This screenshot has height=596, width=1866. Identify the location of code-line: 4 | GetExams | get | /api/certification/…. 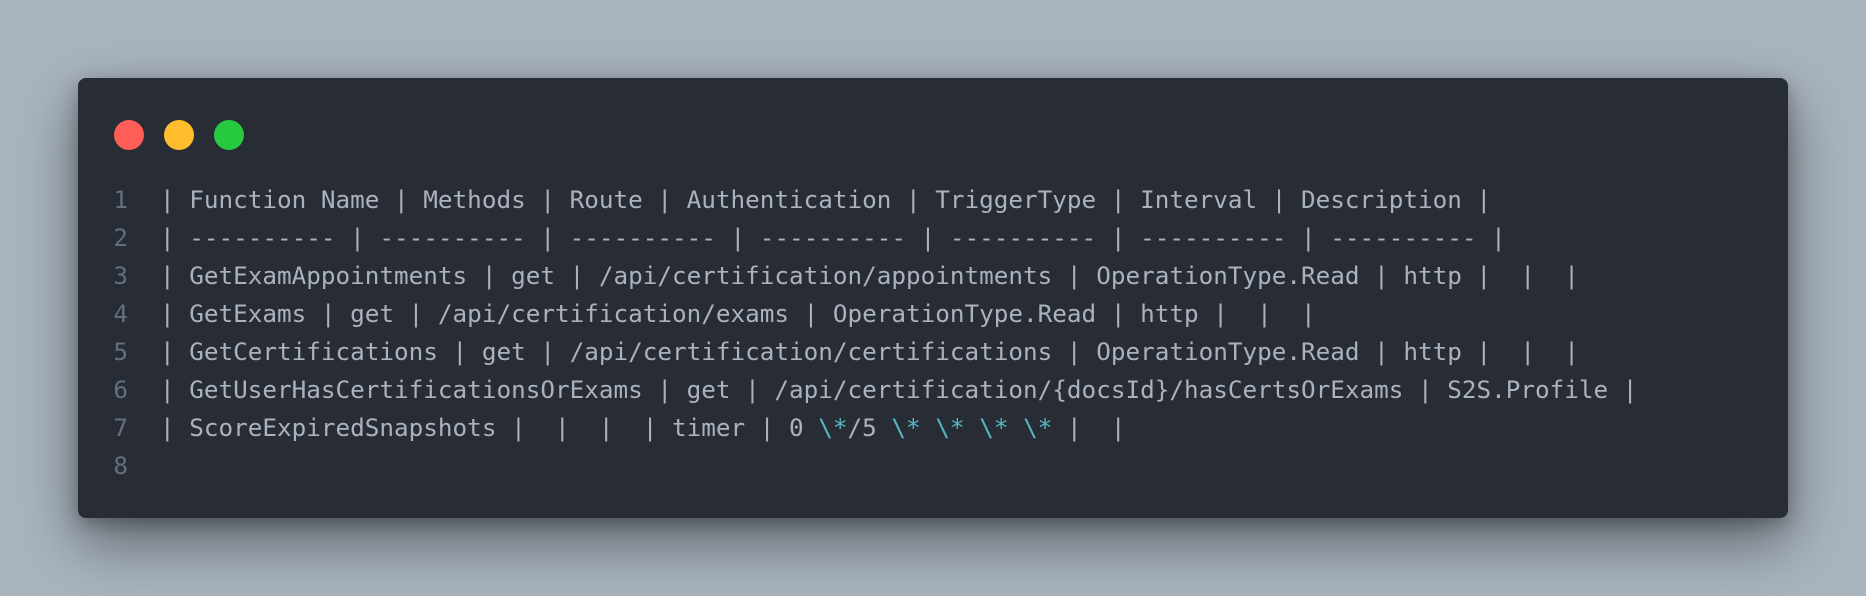
(933, 314).